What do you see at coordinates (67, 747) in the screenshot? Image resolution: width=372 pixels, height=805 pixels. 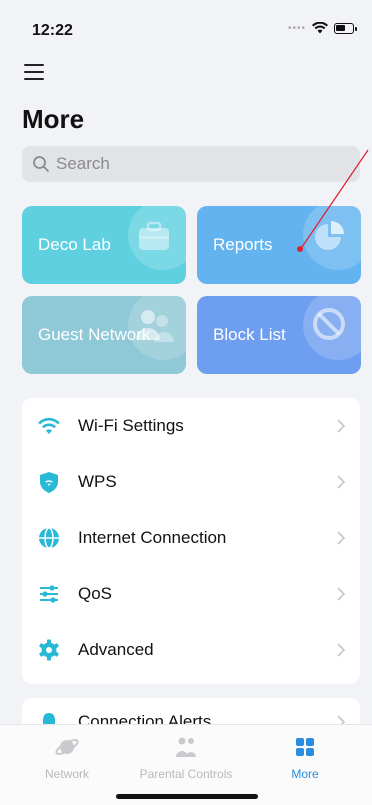 I see `planet-icon` at bounding box center [67, 747].